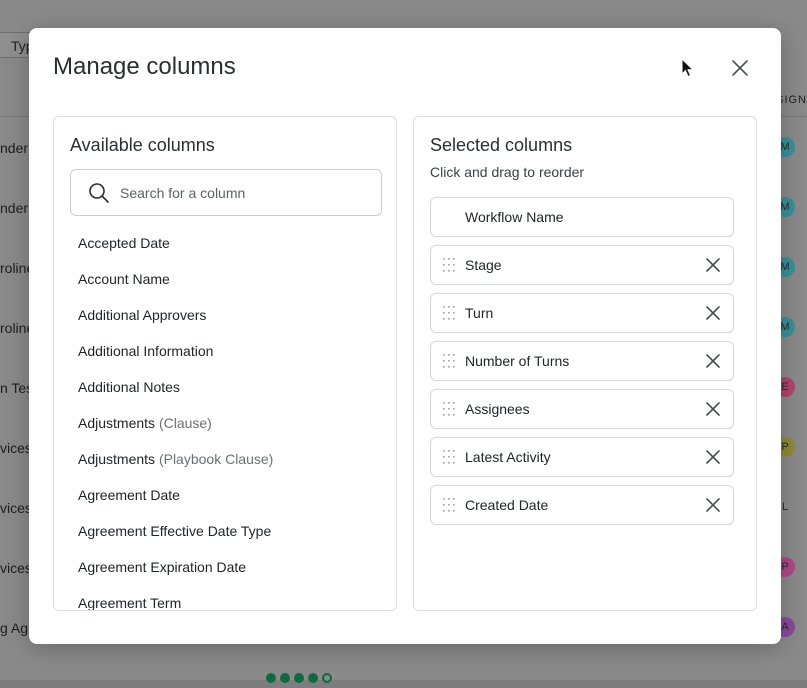 This screenshot has width=807, height=688. What do you see at coordinates (483, 265) in the screenshot?
I see `selected-column-label: Stage` at bounding box center [483, 265].